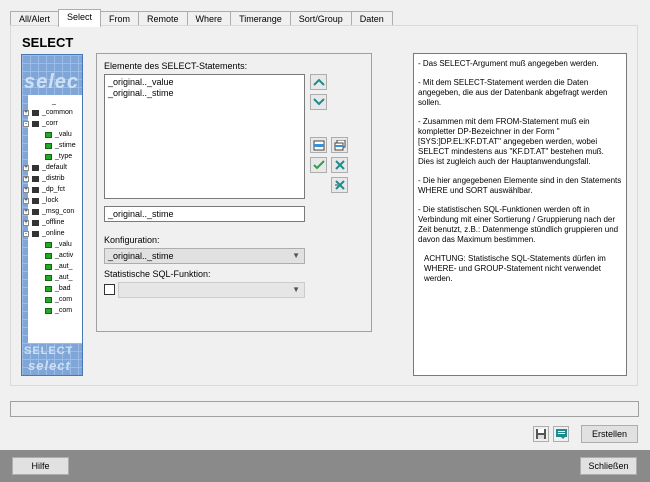  Describe the element at coordinates (204, 82) in the screenshot. I see `list-item: _original.._value` at that location.